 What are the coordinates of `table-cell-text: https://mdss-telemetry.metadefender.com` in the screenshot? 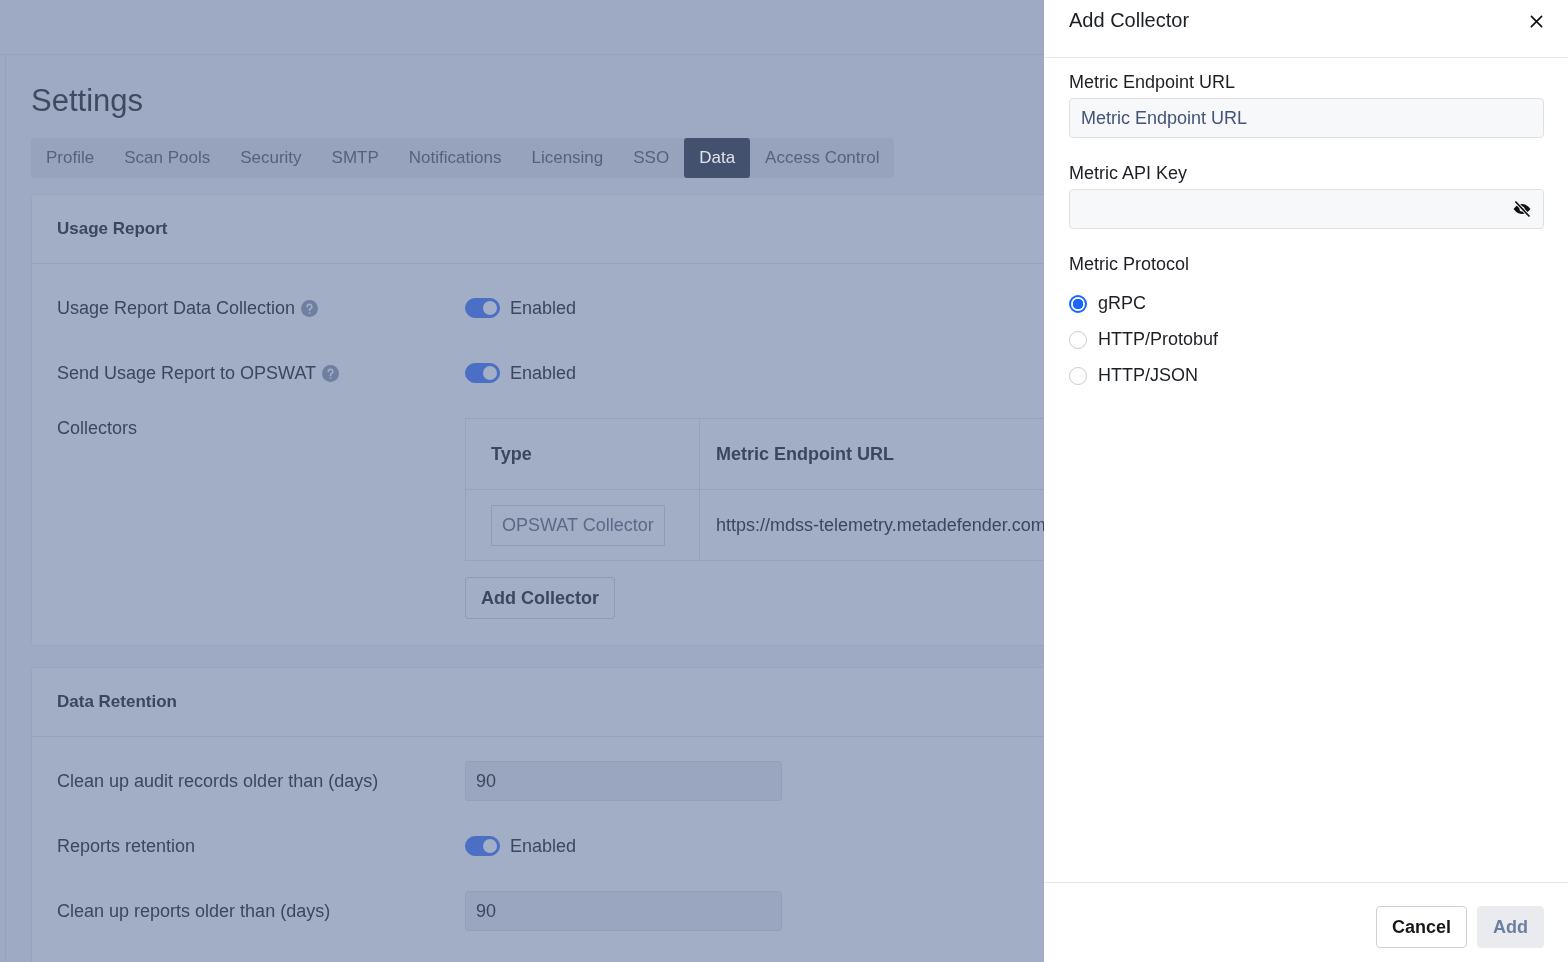 It's located at (879, 525).